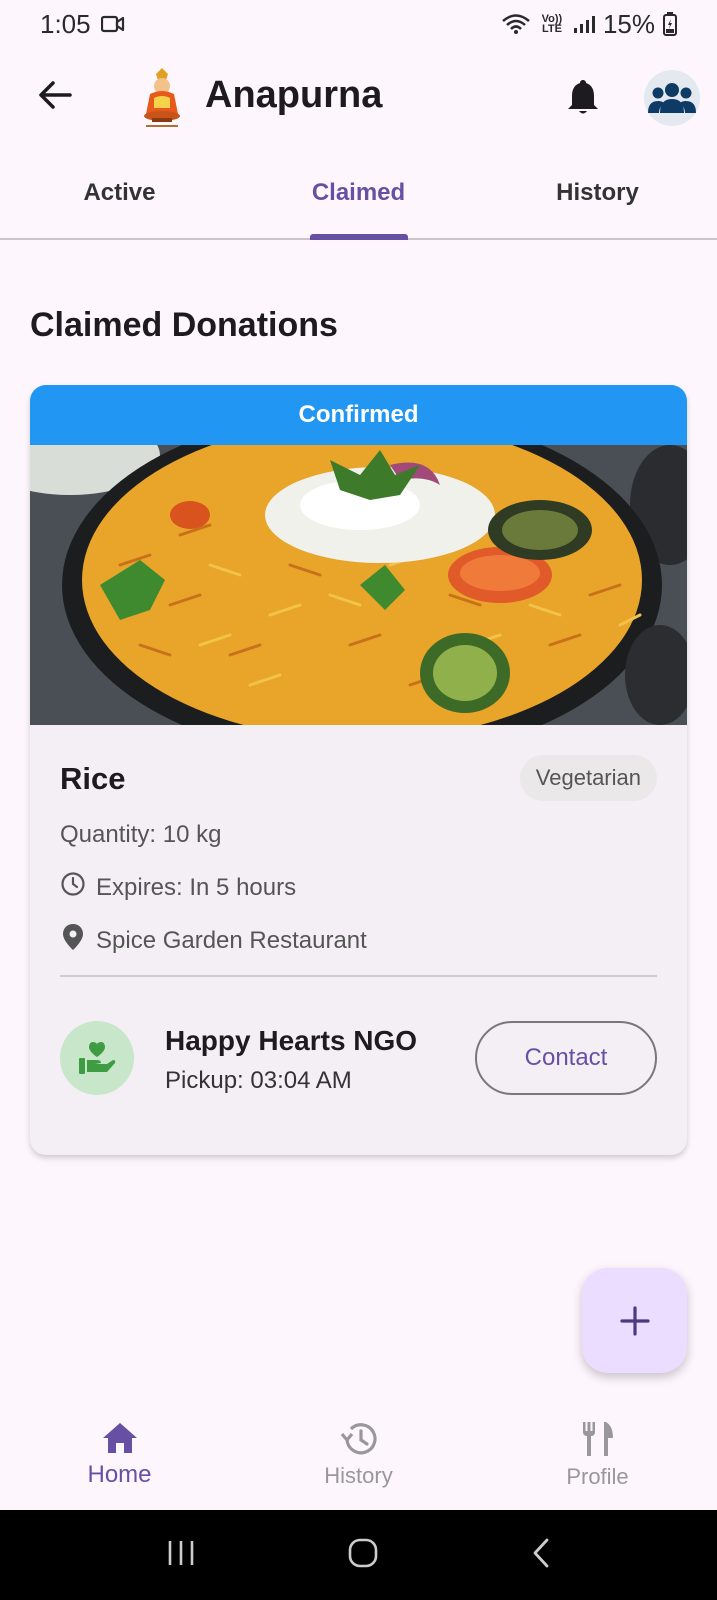 Image resolution: width=717 pixels, height=1600 pixels. I want to click on quantity-text: Quantity: 10 kg, so click(141, 834).